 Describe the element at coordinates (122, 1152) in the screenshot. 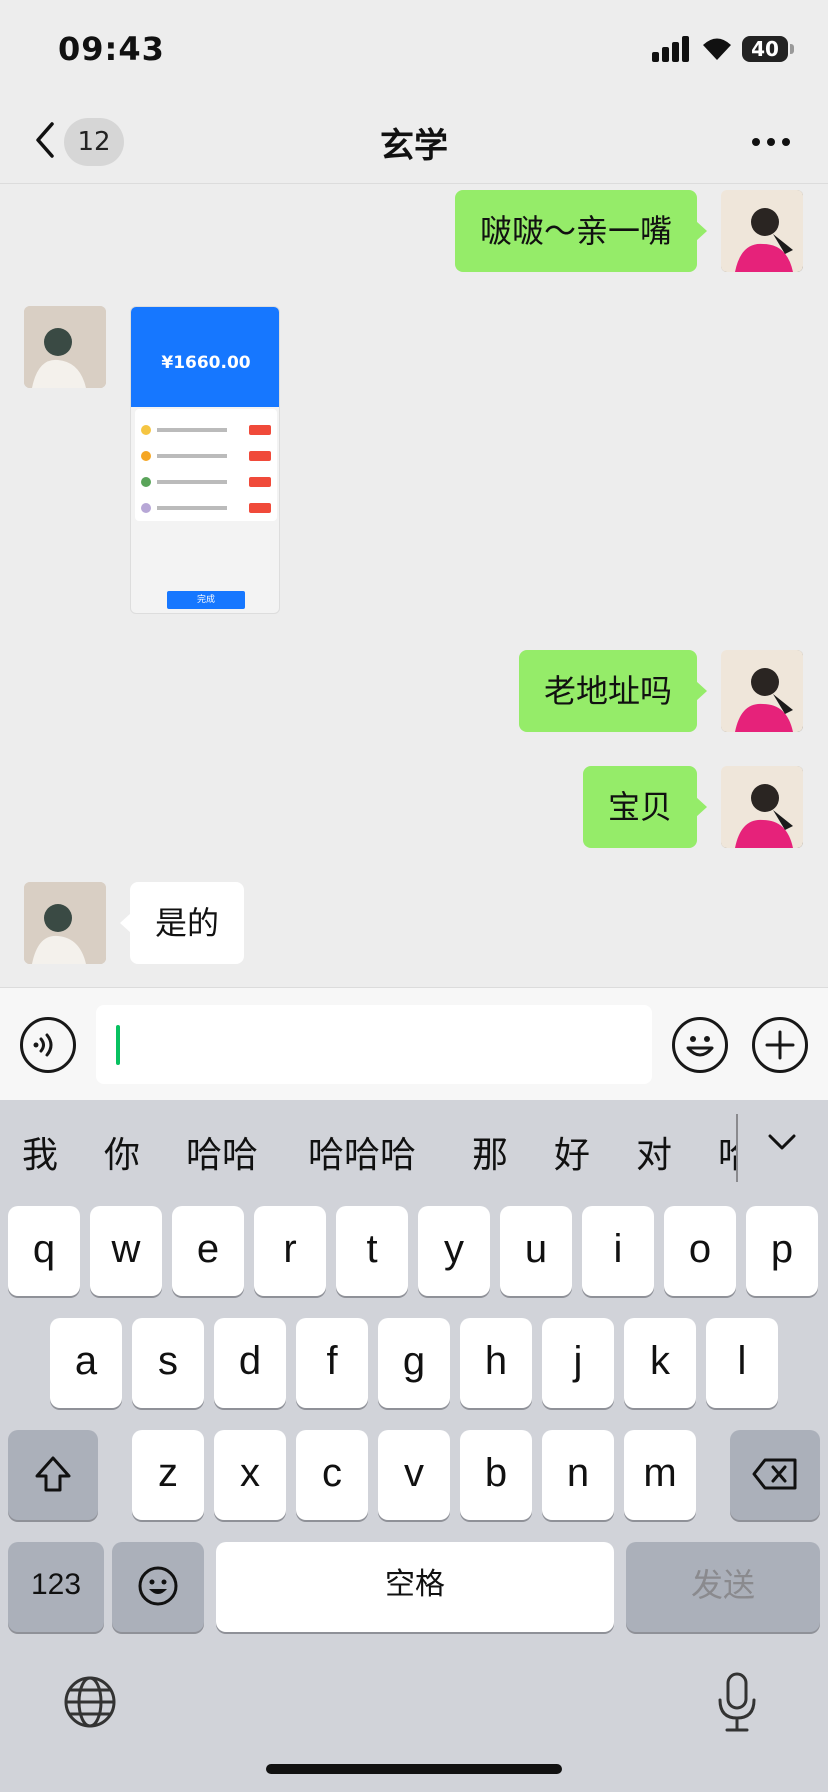

I see `candidate-word: 你` at that location.